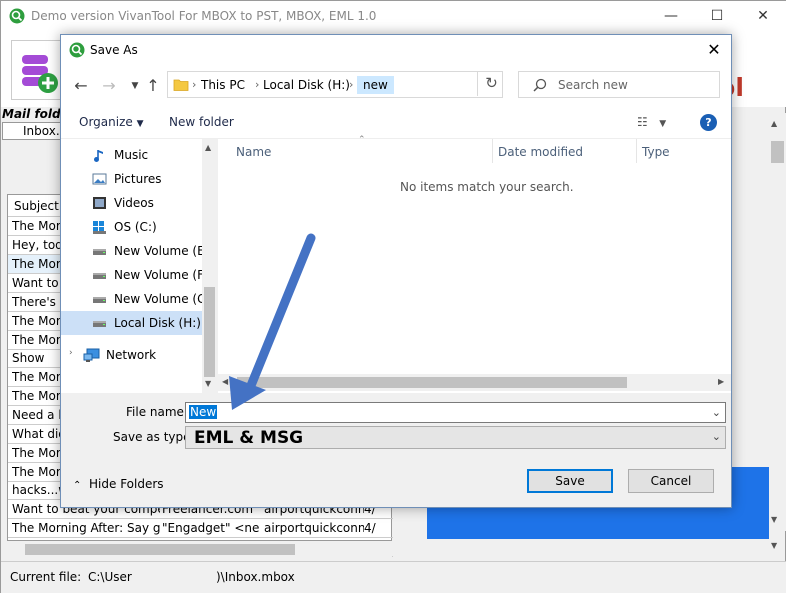 The height and width of the screenshot is (593, 786). Describe the element at coordinates (91, 355) in the screenshot. I see `network-icon` at that location.